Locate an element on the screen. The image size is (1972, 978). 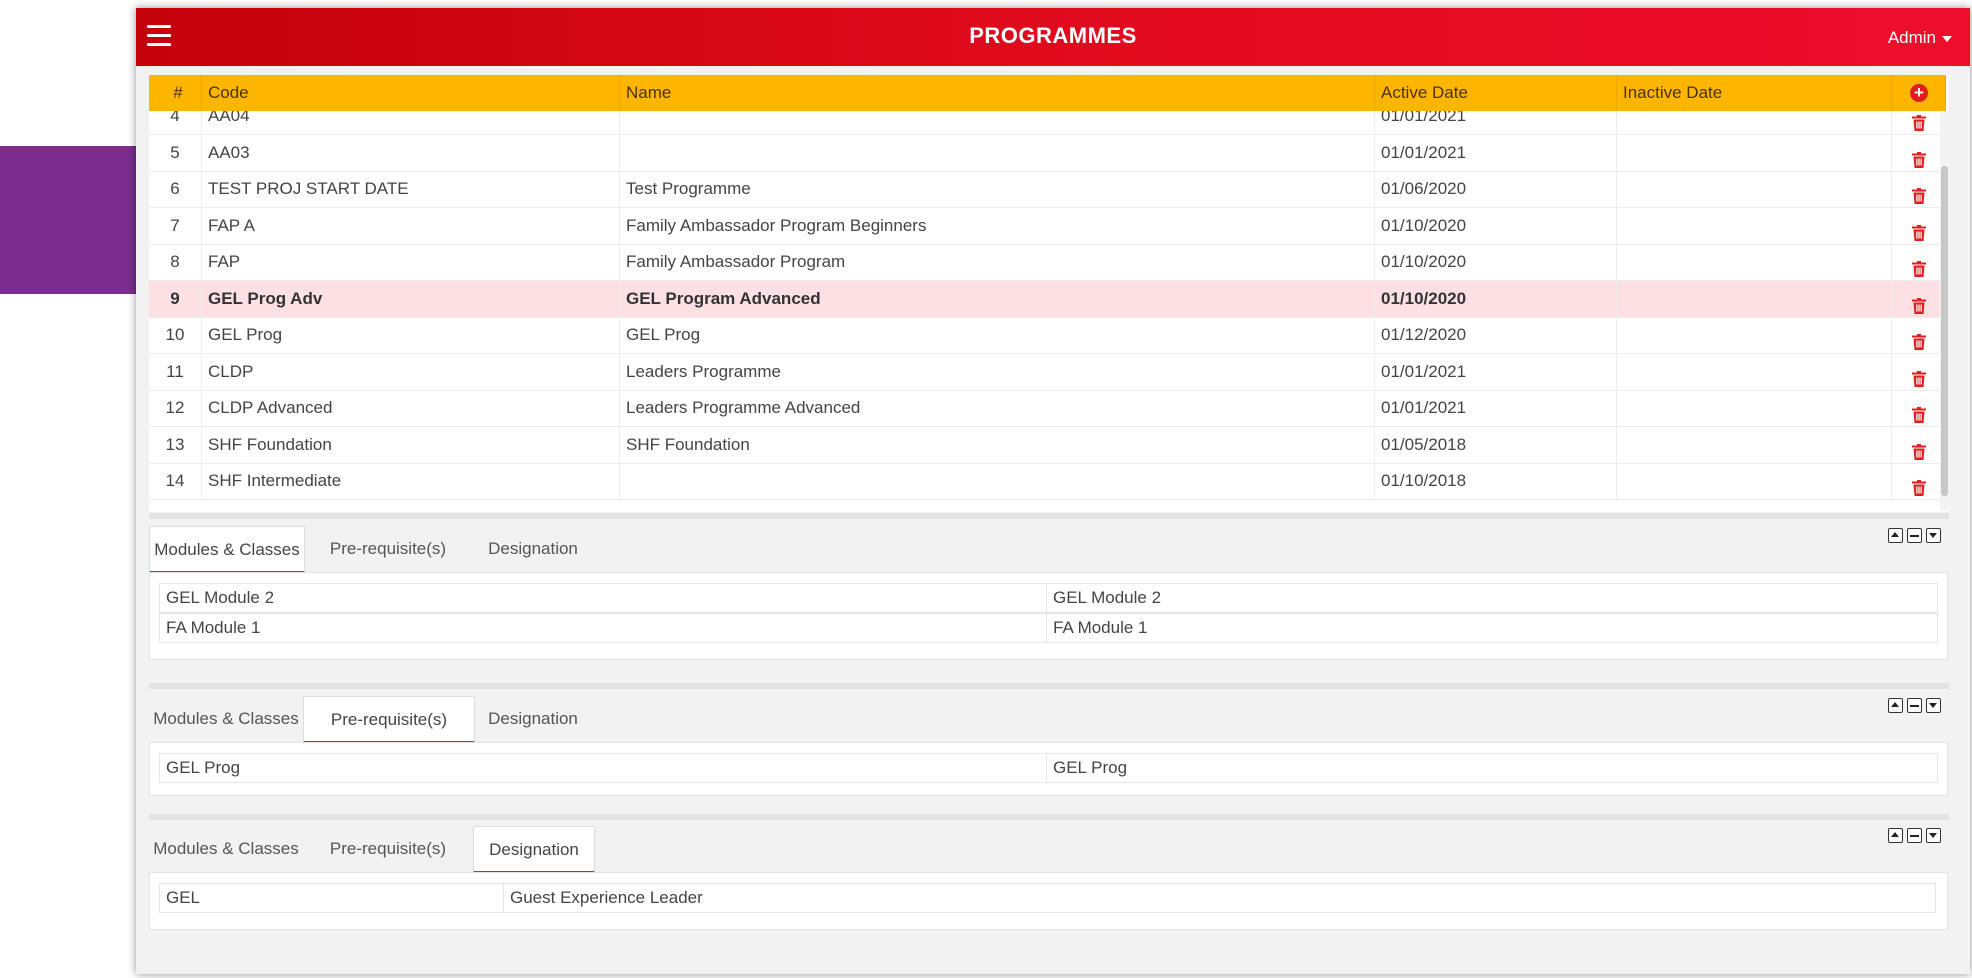
column-header-active-date: Active Date is located at coordinates (1496, 93).